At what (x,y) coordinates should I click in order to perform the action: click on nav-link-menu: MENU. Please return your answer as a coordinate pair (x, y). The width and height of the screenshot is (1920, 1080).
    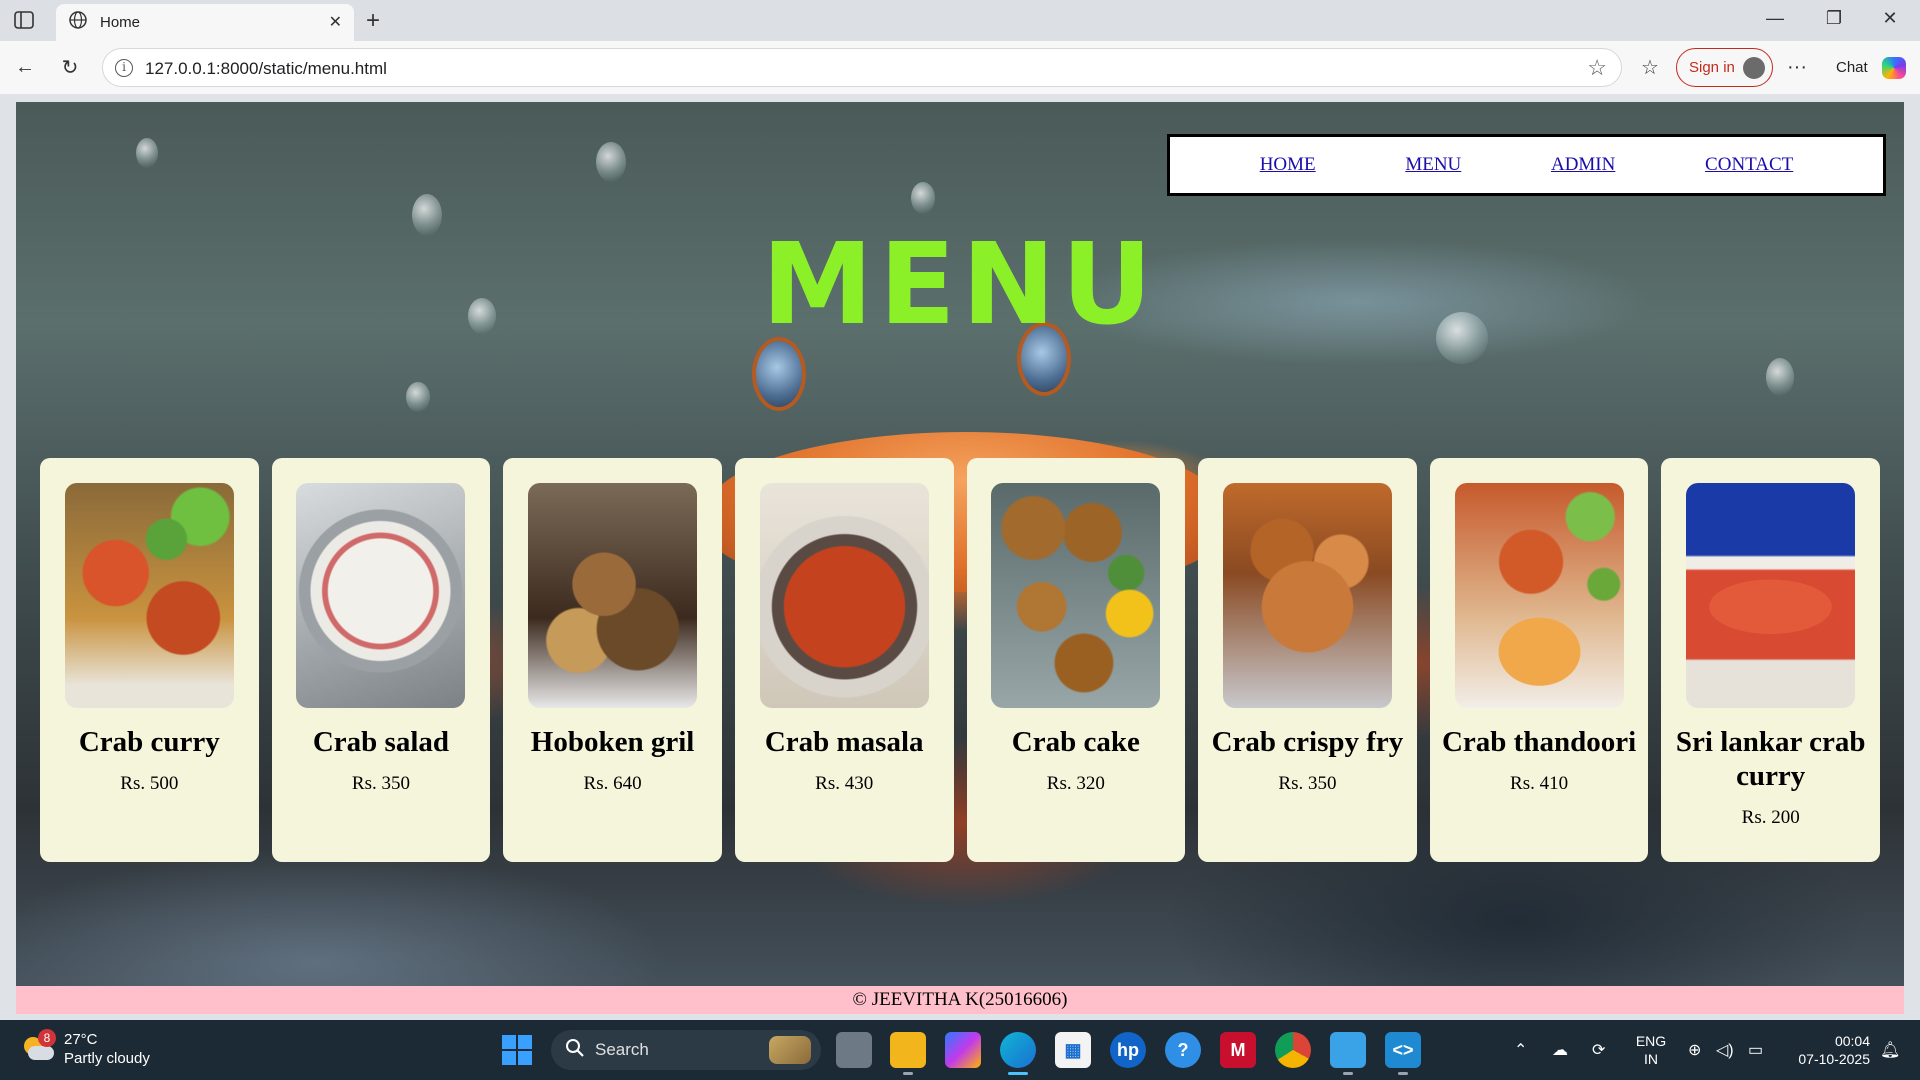
    Looking at the image, I should click on (1433, 165).